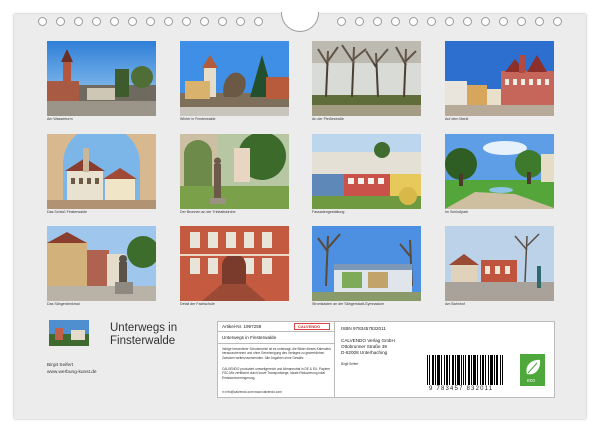 Image resolution: width=600 pixels, height=432 pixels. Describe the element at coordinates (366, 263) in the screenshot. I see `photo-power-box` at that location.